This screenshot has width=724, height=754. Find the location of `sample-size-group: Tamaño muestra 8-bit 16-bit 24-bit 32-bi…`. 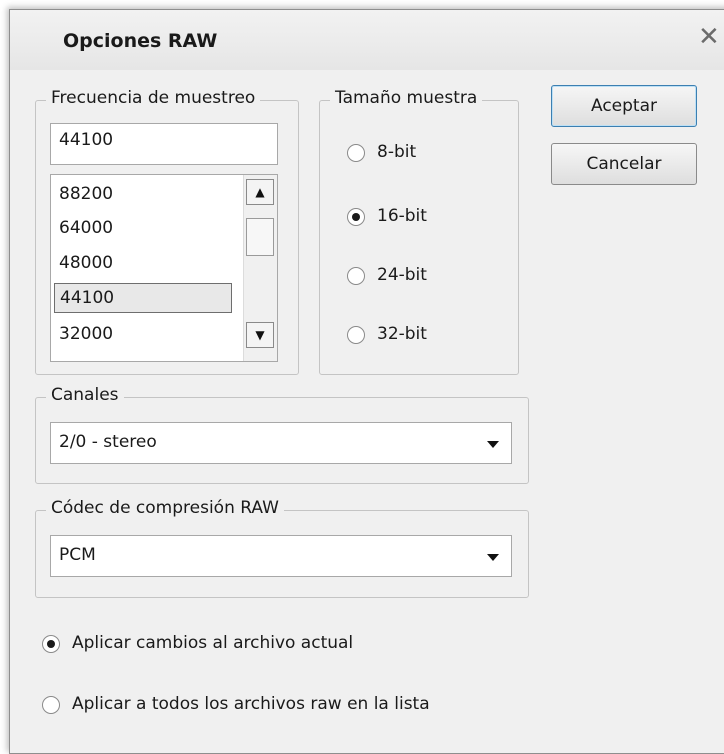

sample-size-group: Tamaño muestra 8-bit 16-bit 24-bit 32-bi… is located at coordinates (419, 231).